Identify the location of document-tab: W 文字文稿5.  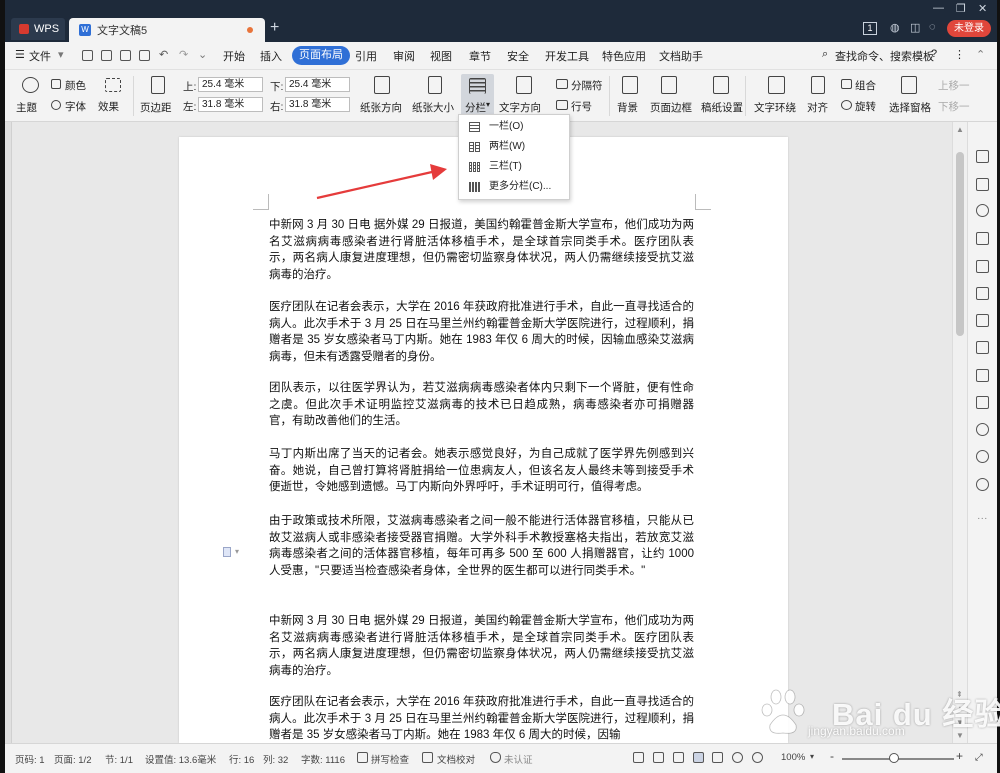
(167, 30).